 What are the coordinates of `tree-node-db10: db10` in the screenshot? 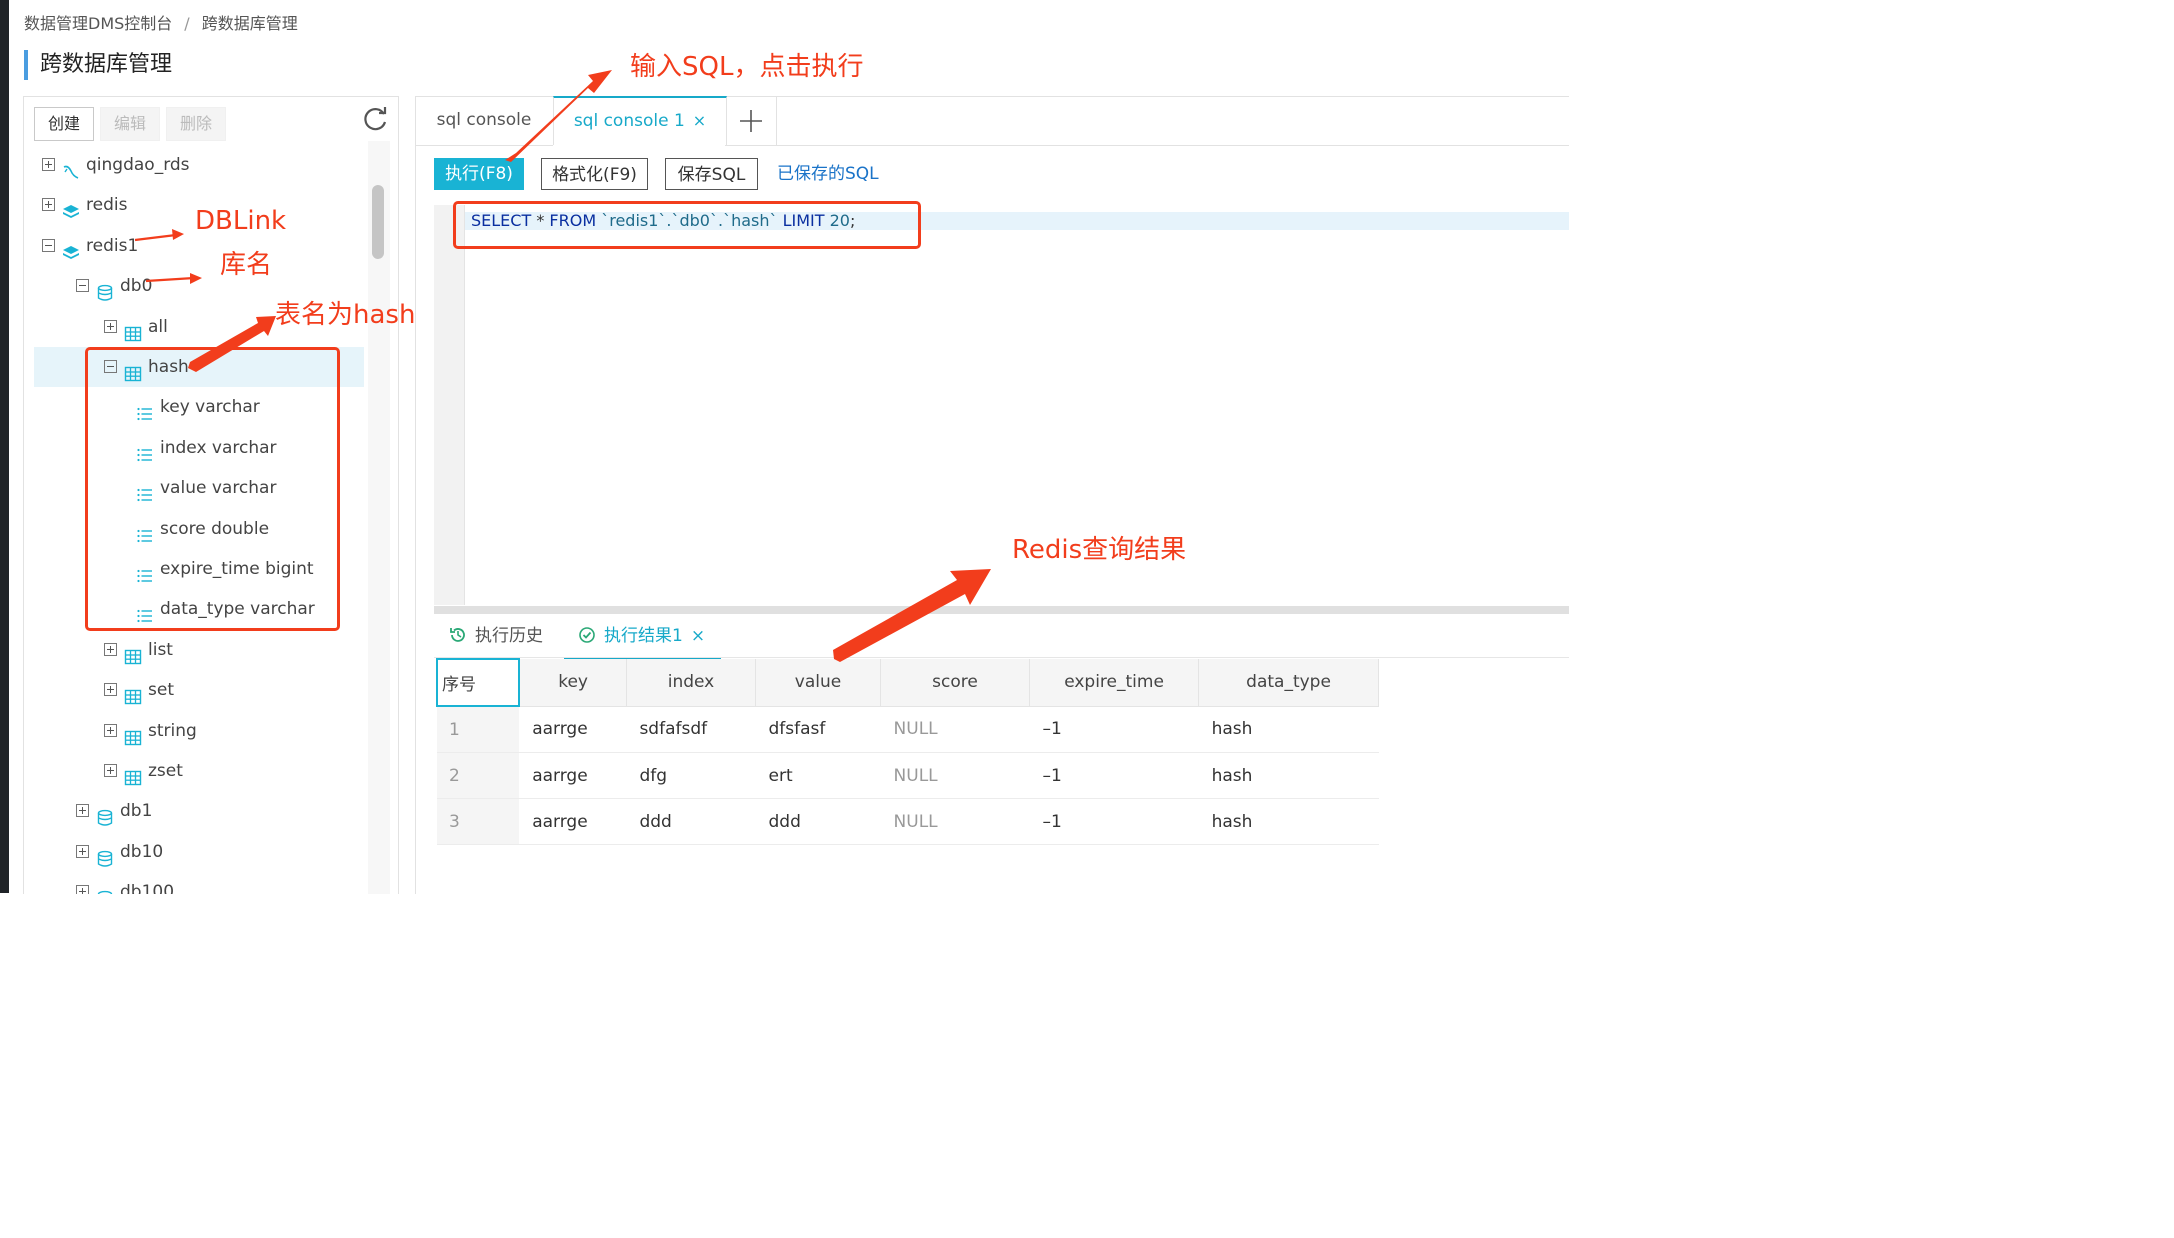 It's located at (199, 852).